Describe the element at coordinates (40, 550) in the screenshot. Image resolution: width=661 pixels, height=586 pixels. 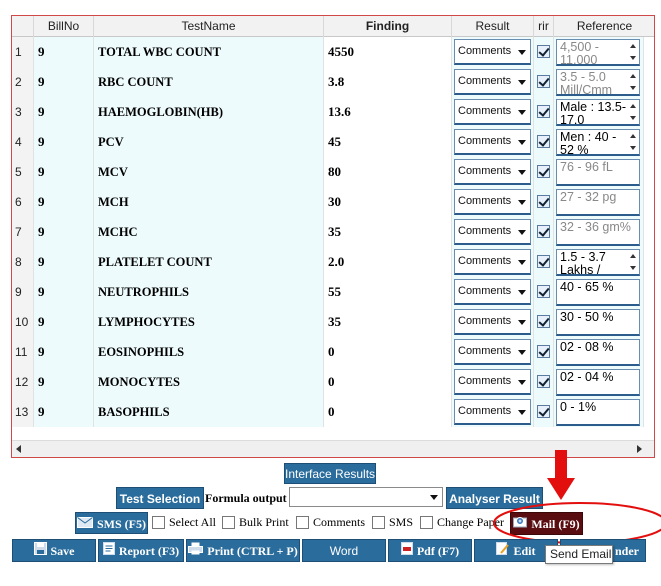
I see `save-disk-icon` at that location.